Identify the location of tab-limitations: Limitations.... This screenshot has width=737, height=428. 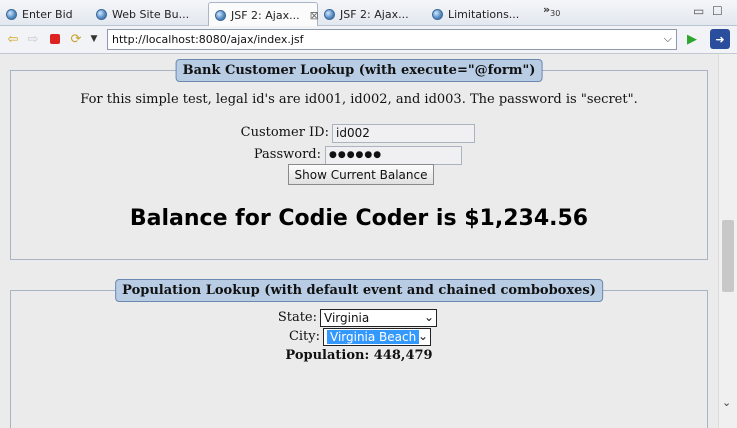
(481, 14).